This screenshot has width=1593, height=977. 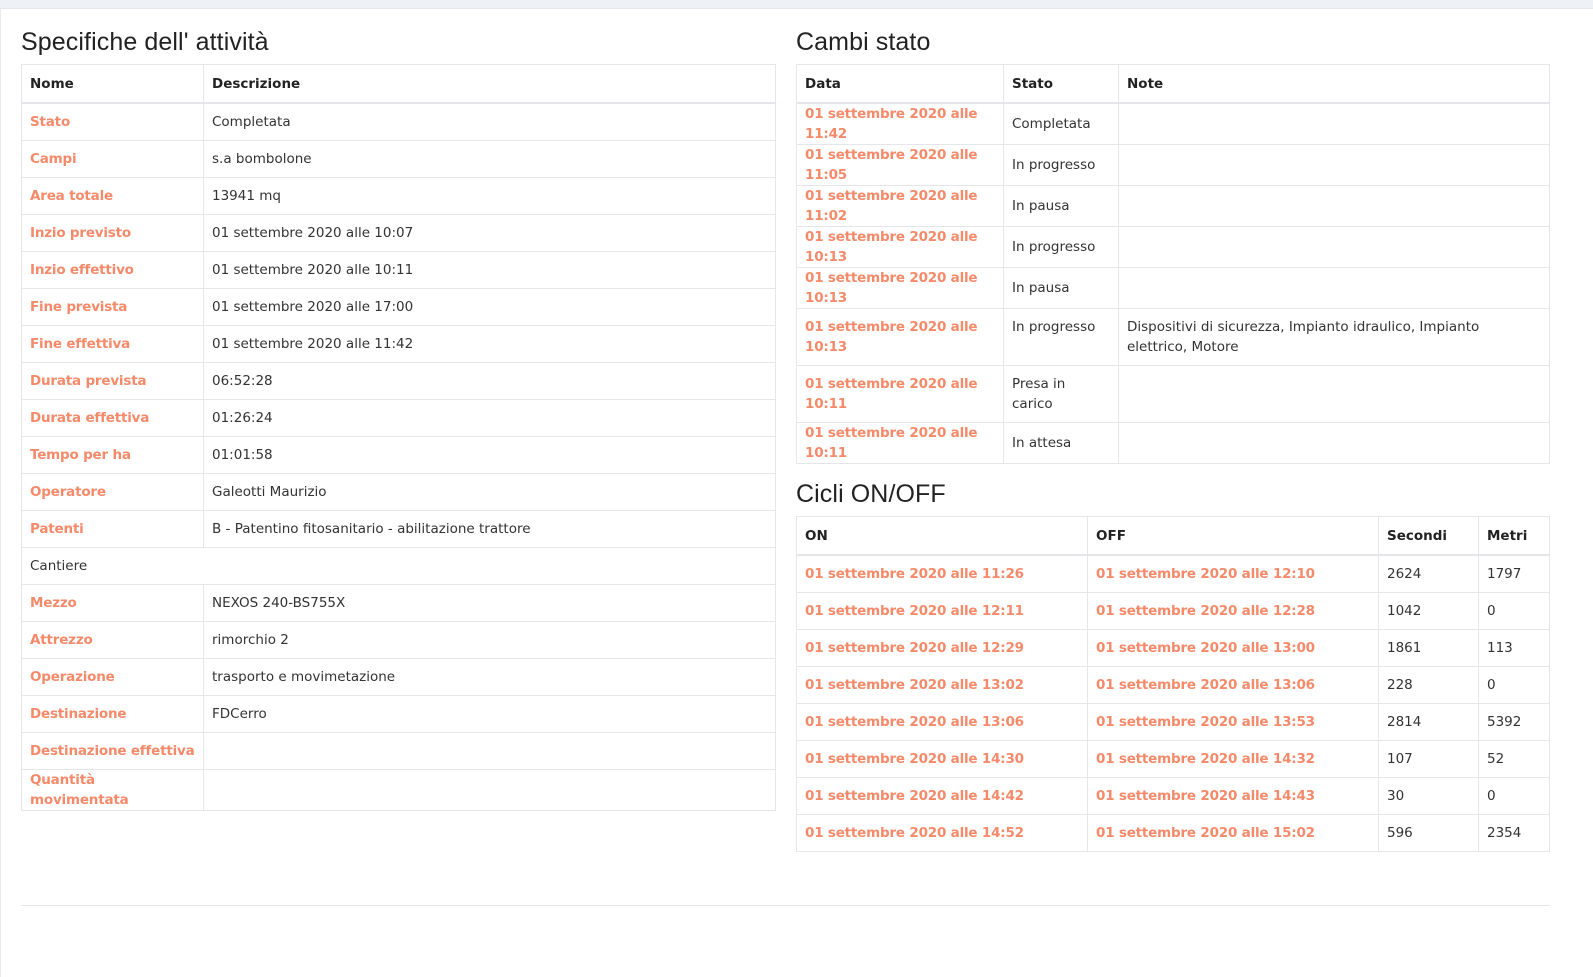 I want to click on cycles-title: Cicli ON/OFF, so click(x=871, y=494).